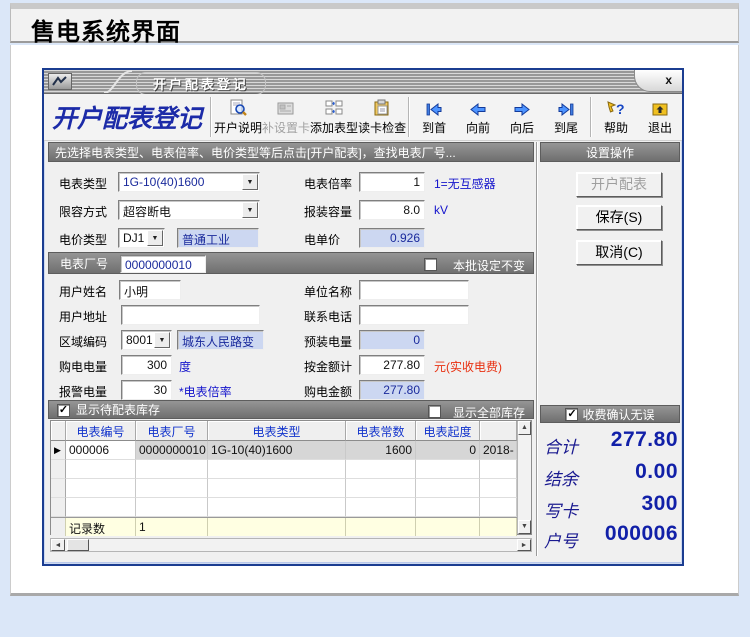  Describe the element at coordinates (322, 240) in the screenshot. I see `unit-price-label: 电单价` at that location.